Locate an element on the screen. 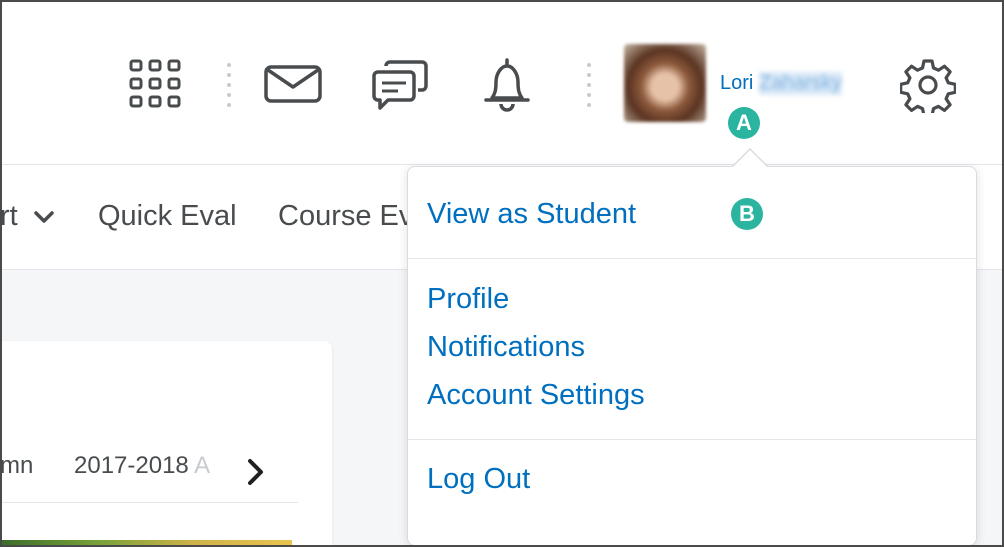 The height and width of the screenshot is (547, 1004). menu-item-notifications: Notifications is located at coordinates (506, 347).